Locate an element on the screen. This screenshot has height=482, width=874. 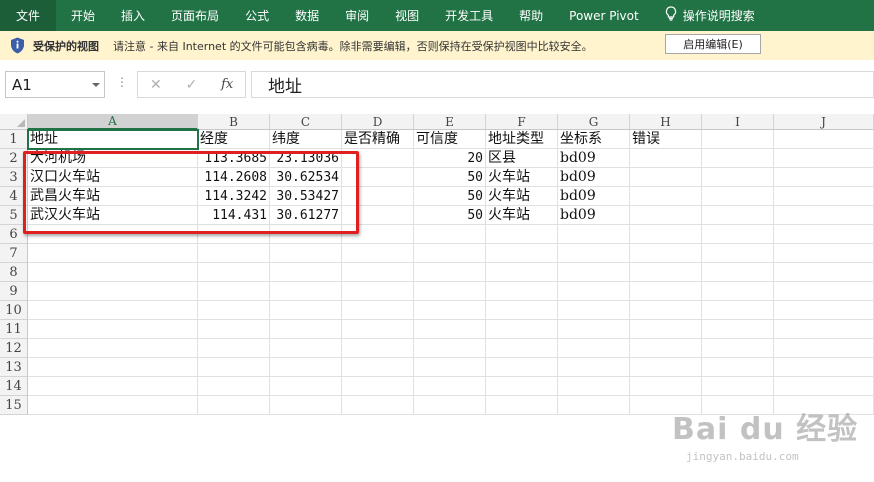
cell-g12 is located at coordinates (594, 348).